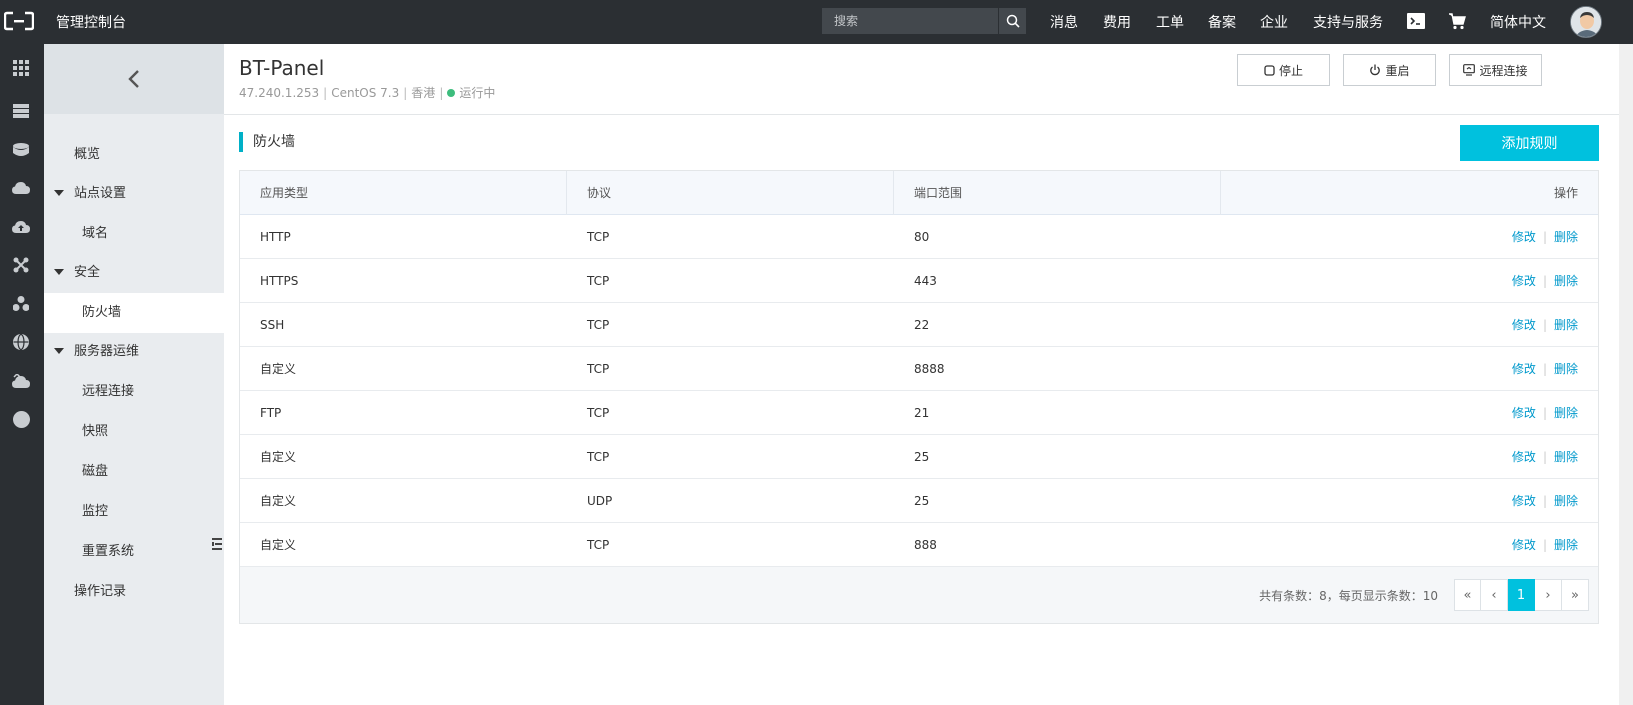  Describe the element at coordinates (134, 273) in the screenshot. I see `sidebar-item-security: 安全` at that location.